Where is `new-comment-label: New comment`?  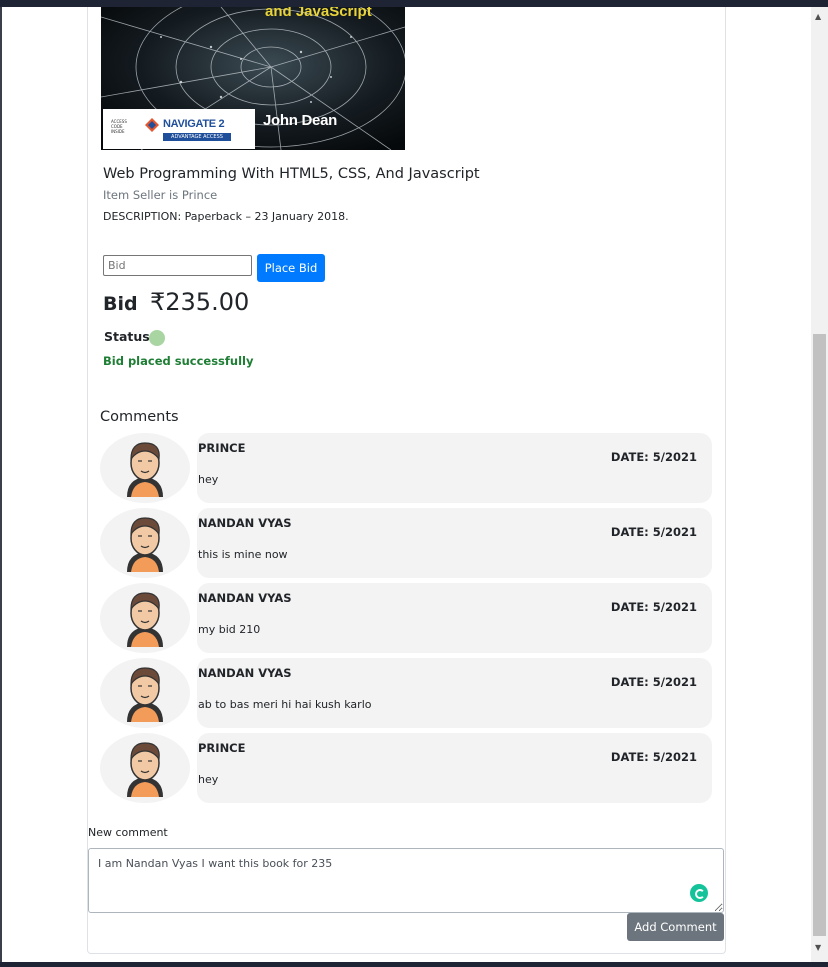 new-comment-label: New comment is located at coordinates (128, 832).